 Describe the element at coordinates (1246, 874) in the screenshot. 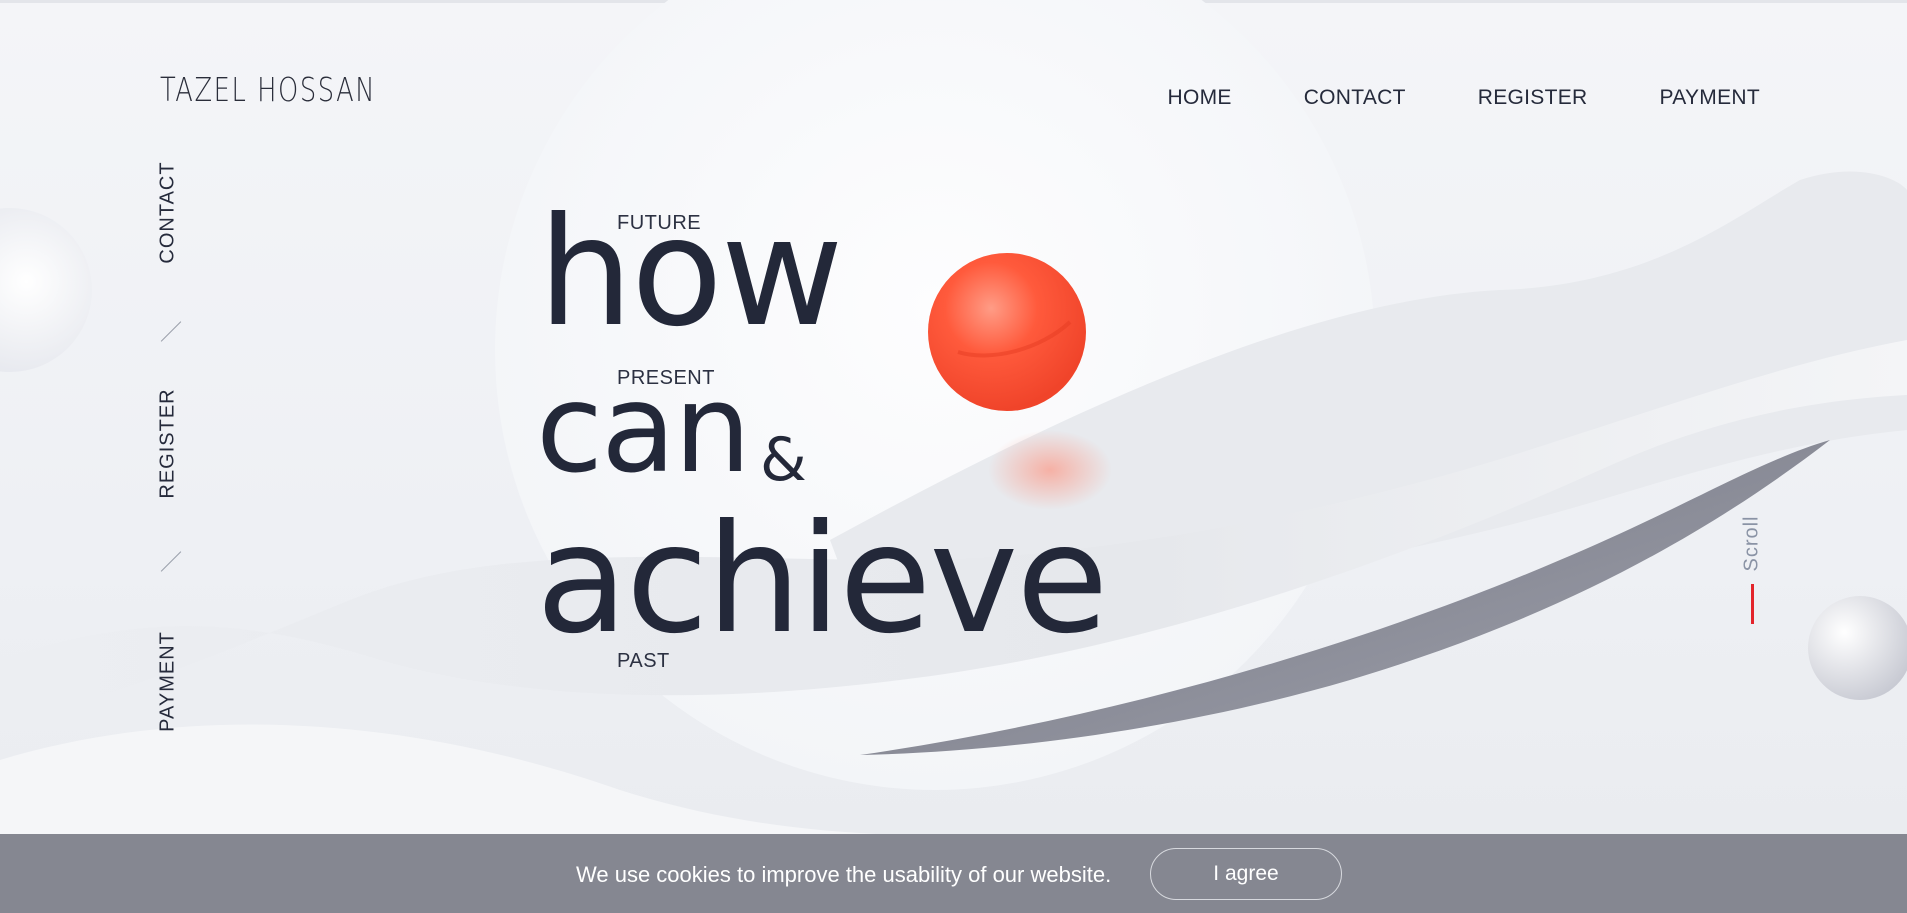

I see `cookie-agree-button: I agree` at that location.